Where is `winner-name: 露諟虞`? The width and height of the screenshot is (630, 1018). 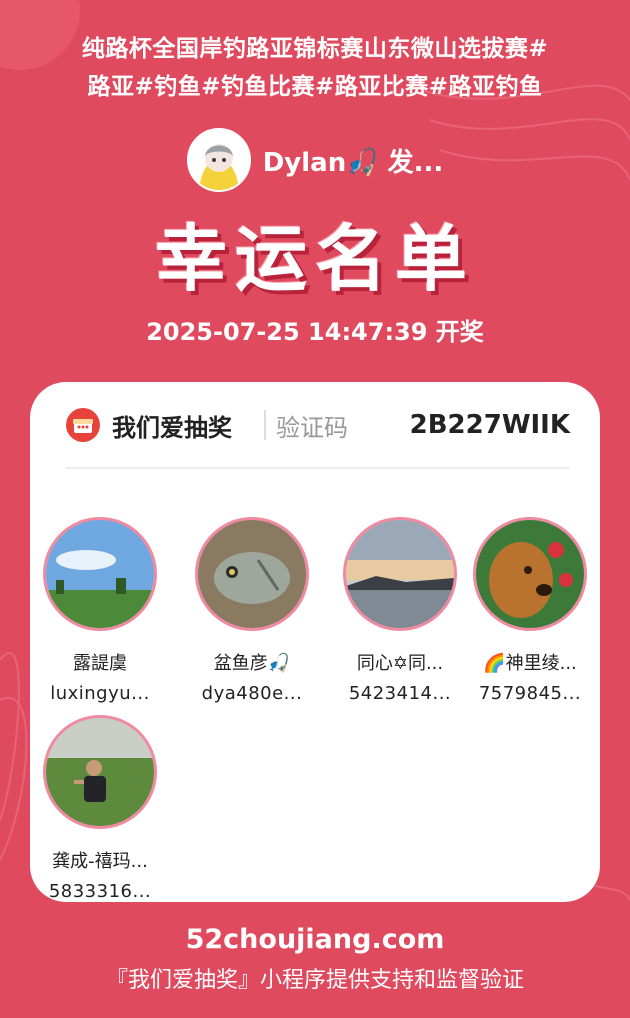 winner-name: 露諟虞 is located at coordinates (100, 663).